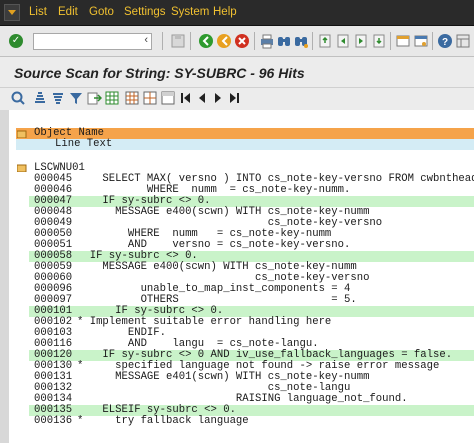  I want to click on enter-check-icon: ✓, so click(16, 41).